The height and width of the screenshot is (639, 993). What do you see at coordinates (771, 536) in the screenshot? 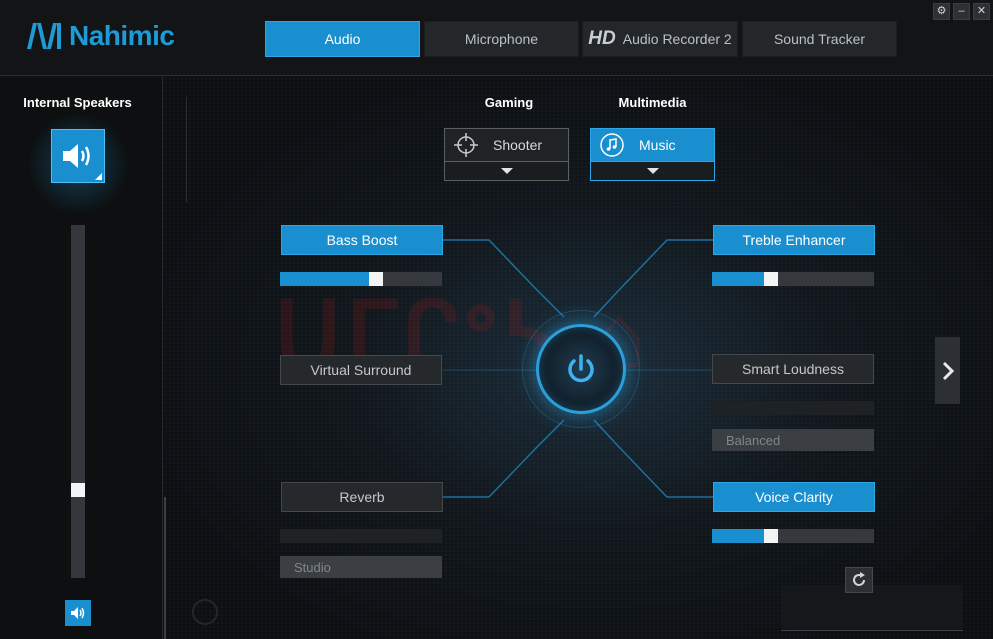
I see `voice-clarity-thumb` at bounding box center [771, 536].